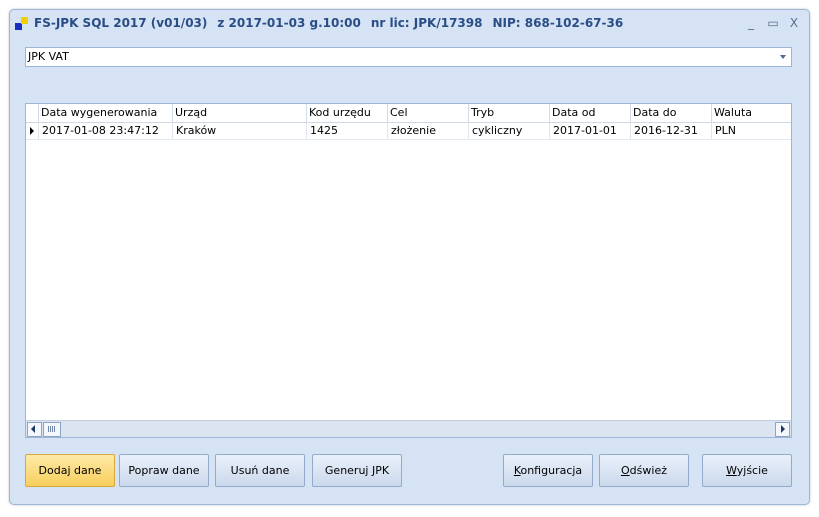  What do you see at coordinates (23, 24) in the screenshot?
I see `app-icon` at bounding box center [23, 24].